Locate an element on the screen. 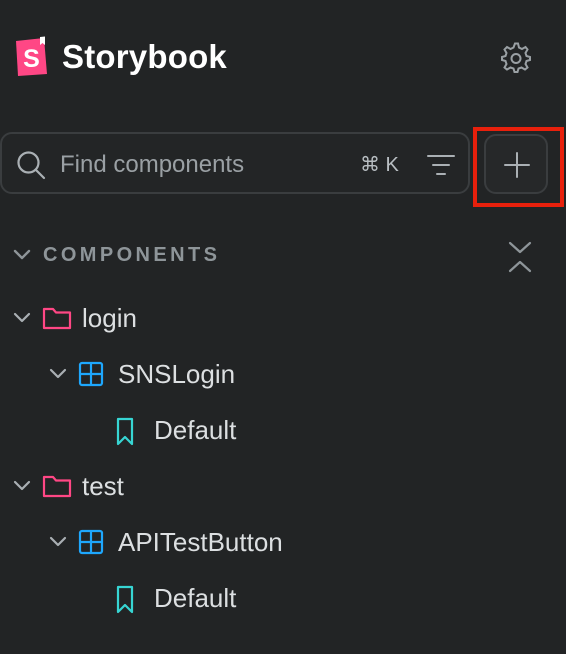 The height and width of the screenshot is (654, 566). tree-item-label: login is located at coordinates (109, 318).